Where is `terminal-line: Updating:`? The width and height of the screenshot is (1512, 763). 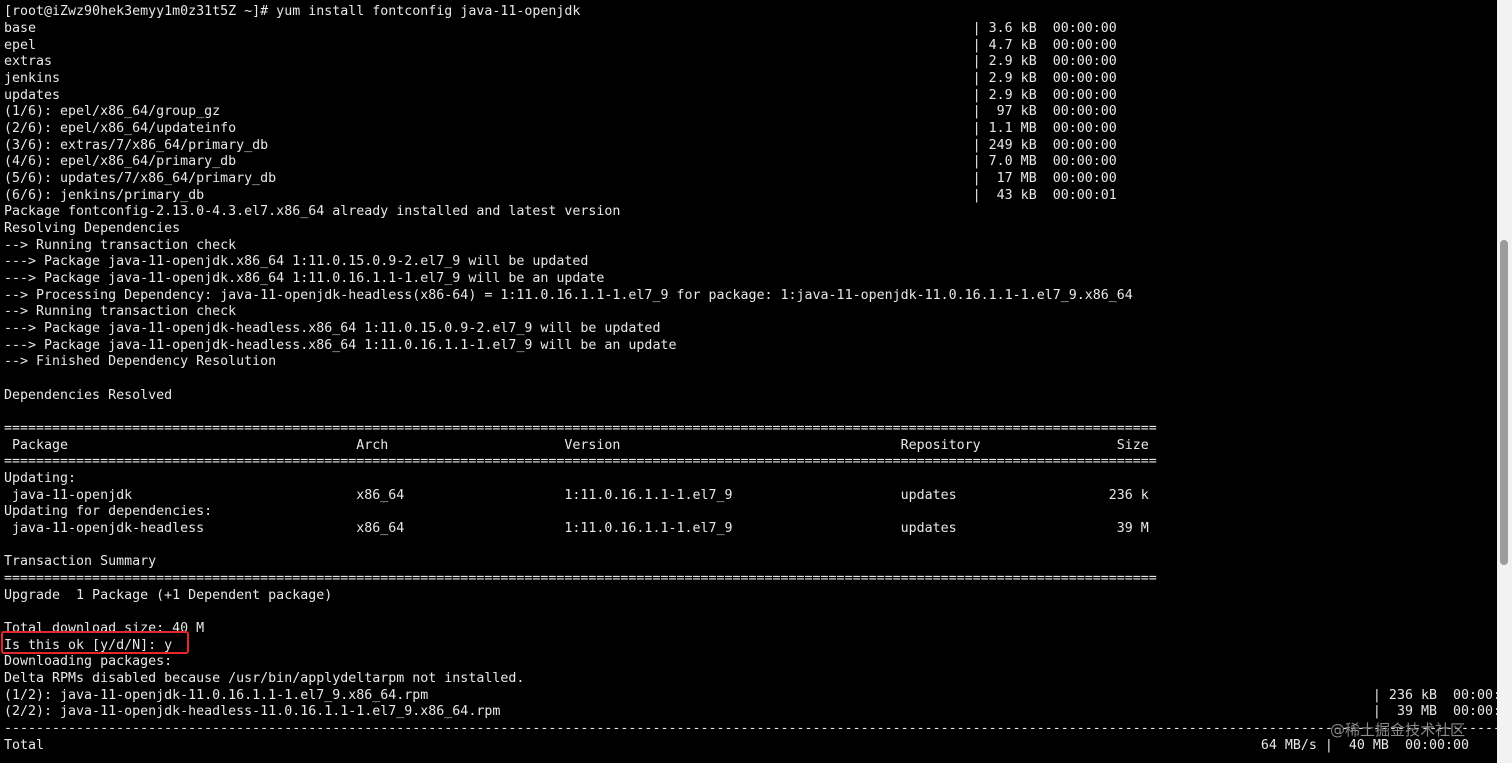 terminal-line: Updating: is located at coordinates (40, 478).